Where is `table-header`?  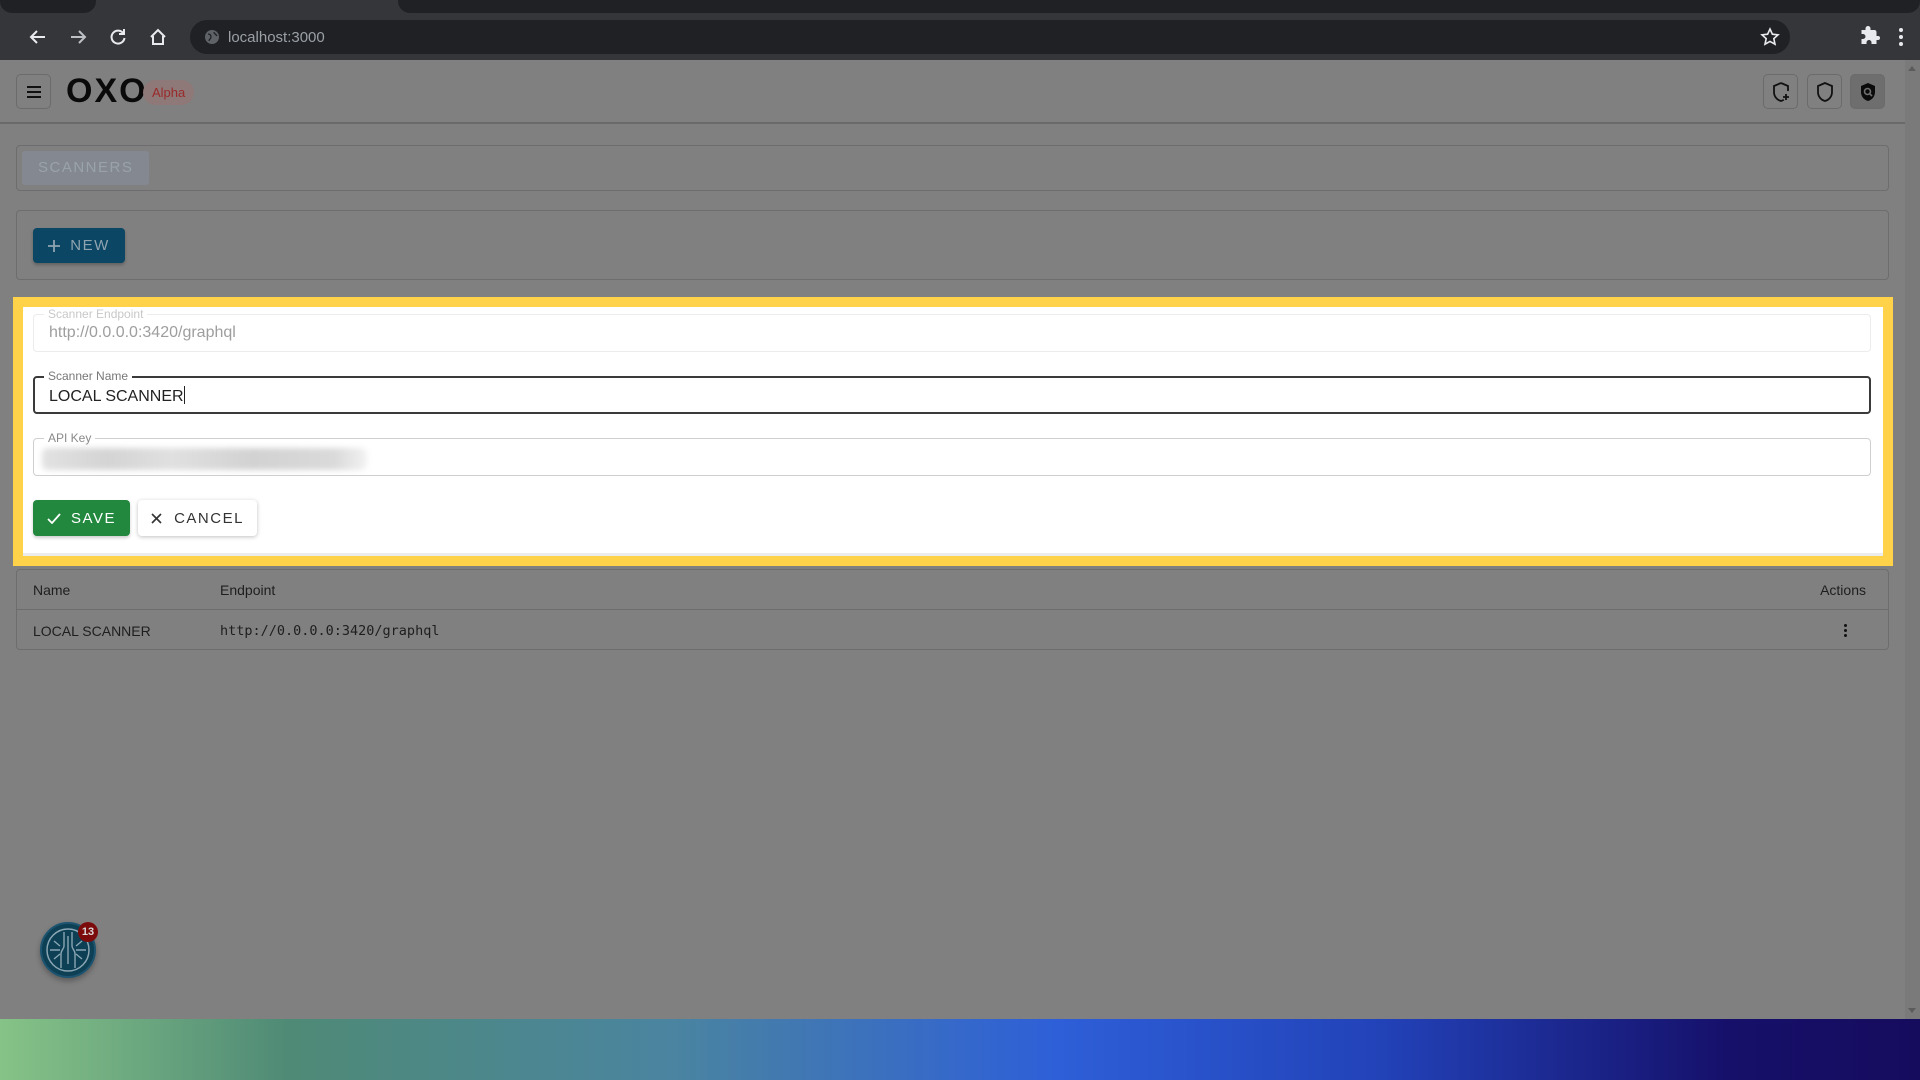 table-header is located at coordinates (952, 590).